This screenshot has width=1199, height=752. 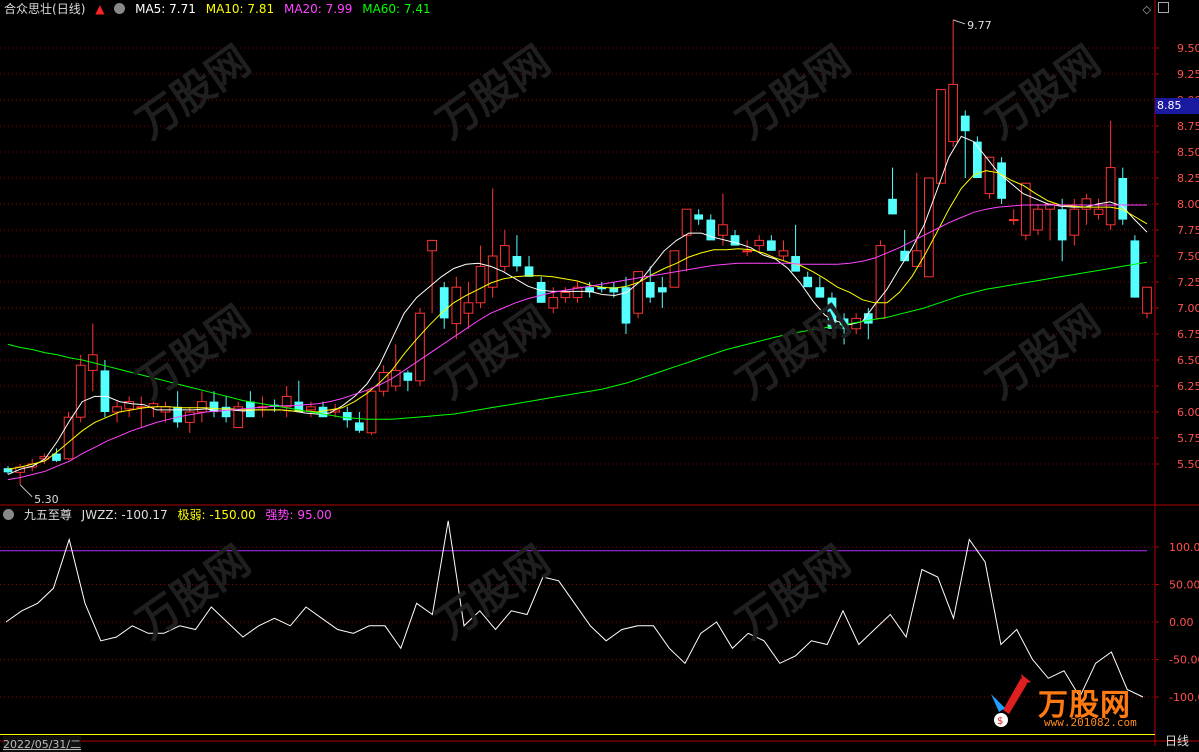 What do you see at coordinates (979, 25) in the screenshot?
I see `high-label: 9.77` at bounding box center [979, 25].